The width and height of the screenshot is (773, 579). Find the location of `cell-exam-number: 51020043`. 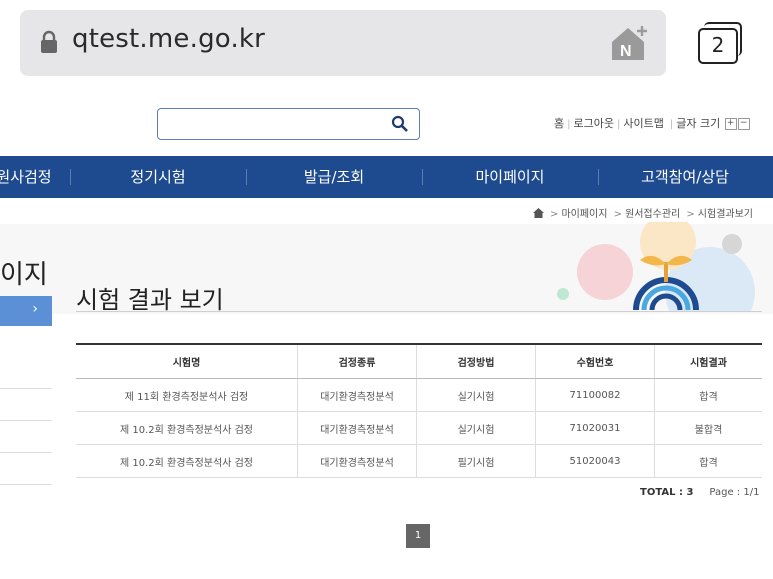

cell-exam-number: 51020043 is located at coordinates (595, 461).